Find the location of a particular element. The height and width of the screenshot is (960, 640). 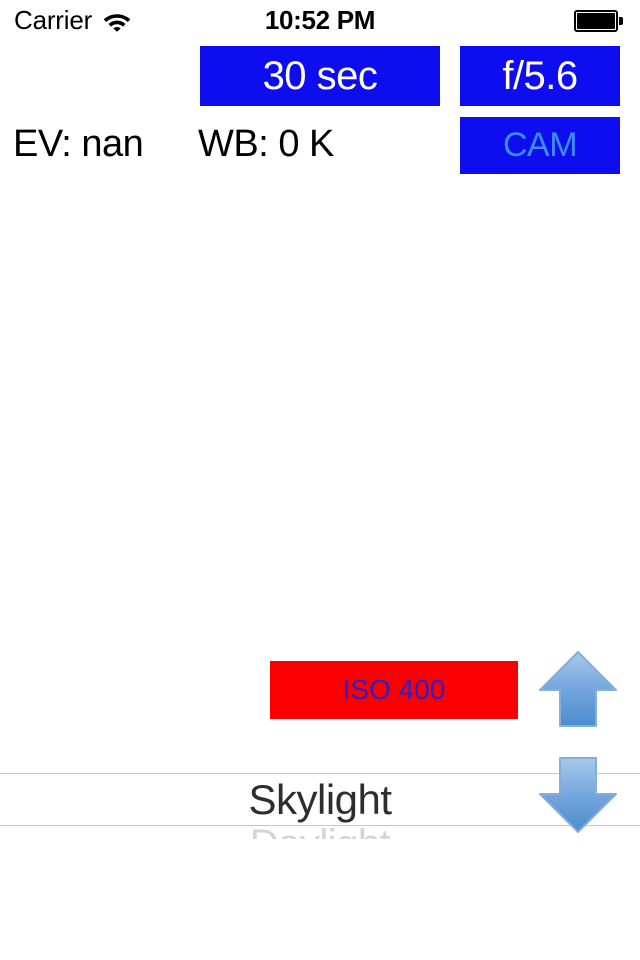

iso-increase-button is located at coordinates (578, 690).